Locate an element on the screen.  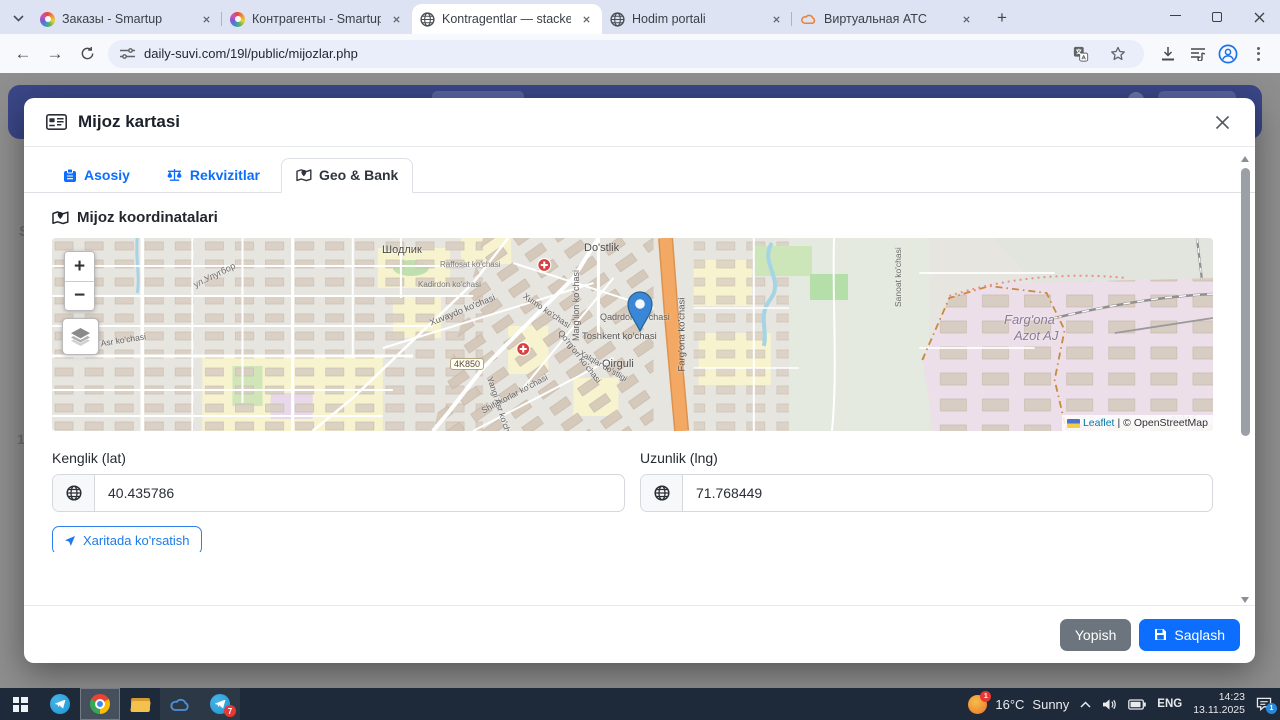
windows-logo-icon is located at coordinates (20, 704).